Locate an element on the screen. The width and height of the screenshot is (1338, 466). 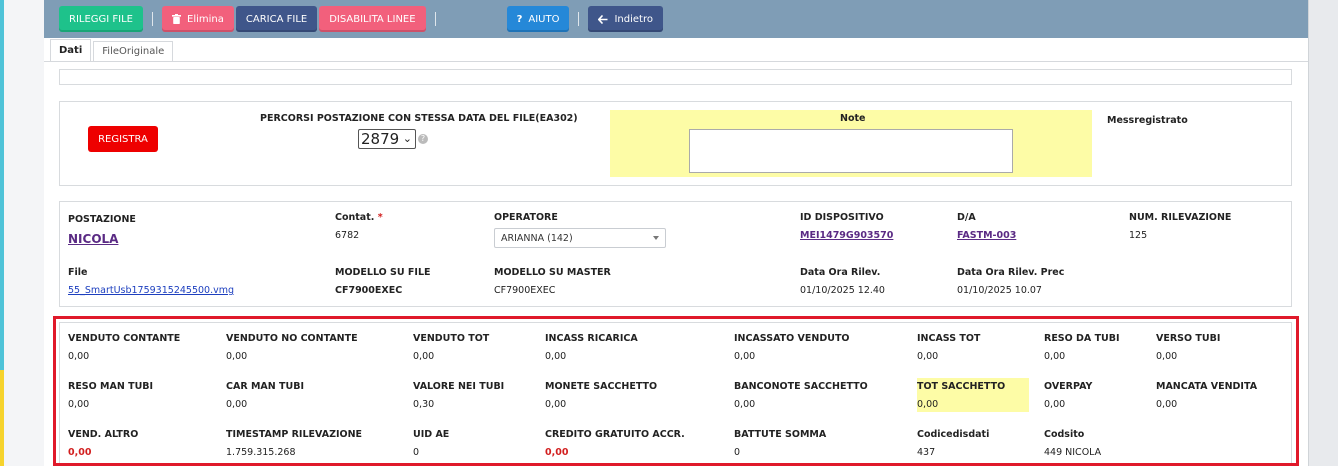
operatore-select: ARIANNA (142) is located at coordinates (580, 238).